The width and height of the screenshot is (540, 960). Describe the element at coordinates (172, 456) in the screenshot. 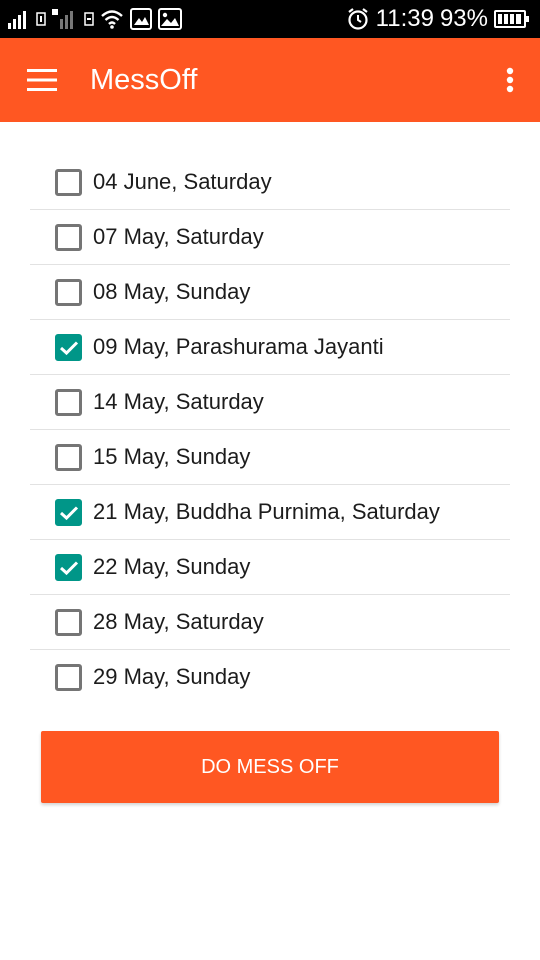

I see `date-label: 15 May, Sunday` at that location.